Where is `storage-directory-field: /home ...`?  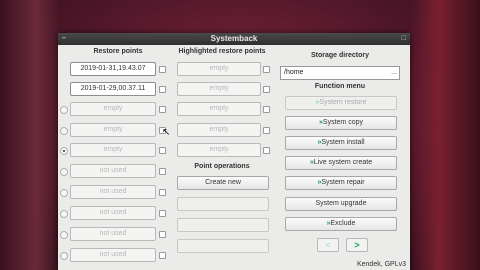
storage-directory-field: /home ... is located at coordinates (340, 73).